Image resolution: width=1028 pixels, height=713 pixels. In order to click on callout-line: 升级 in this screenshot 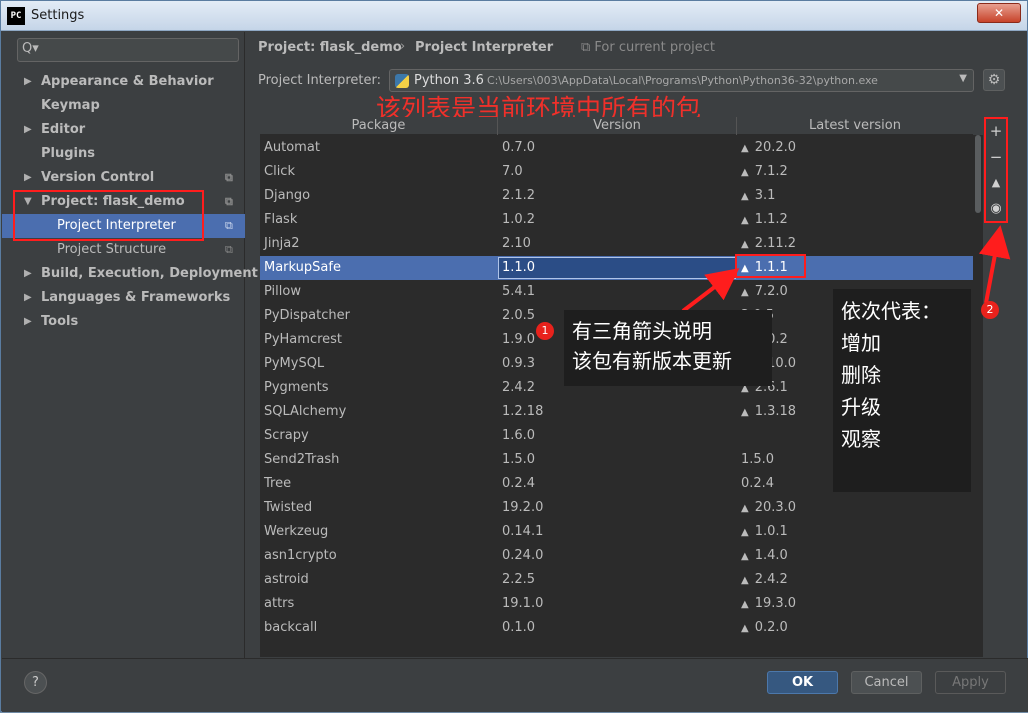, I will do `click(861, 407)`.